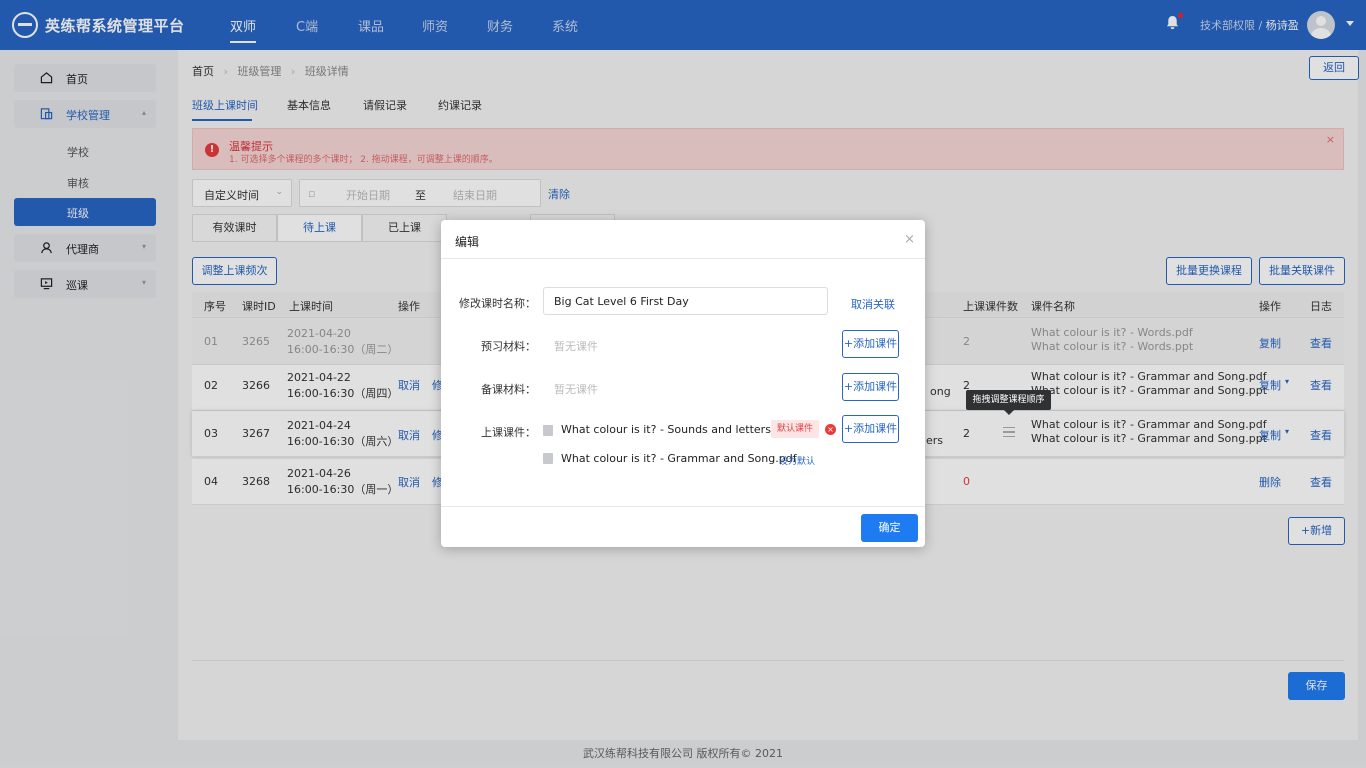 The image size is (1366, 768). What do you see at coordinates (508, 346) in the screenshot?
I see `preview-label: 预习材料：` at bounding box center [508, 346].